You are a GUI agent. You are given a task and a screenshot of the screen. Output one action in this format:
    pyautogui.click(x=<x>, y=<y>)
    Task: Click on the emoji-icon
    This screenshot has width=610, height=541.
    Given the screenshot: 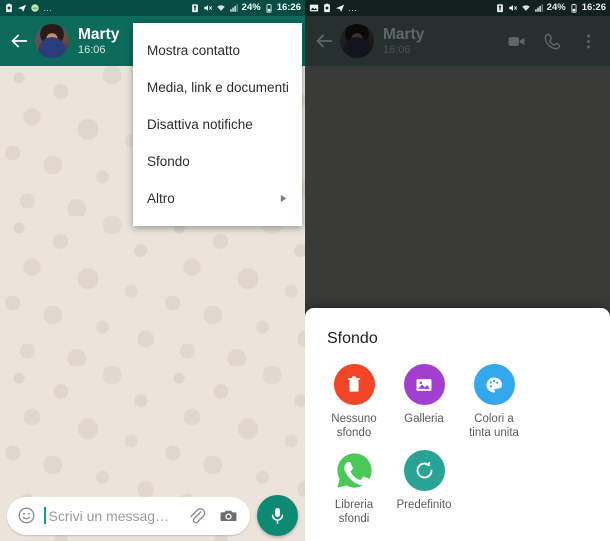 What is the action you would take?
    pyautogui.click(x=26, y=515)
    